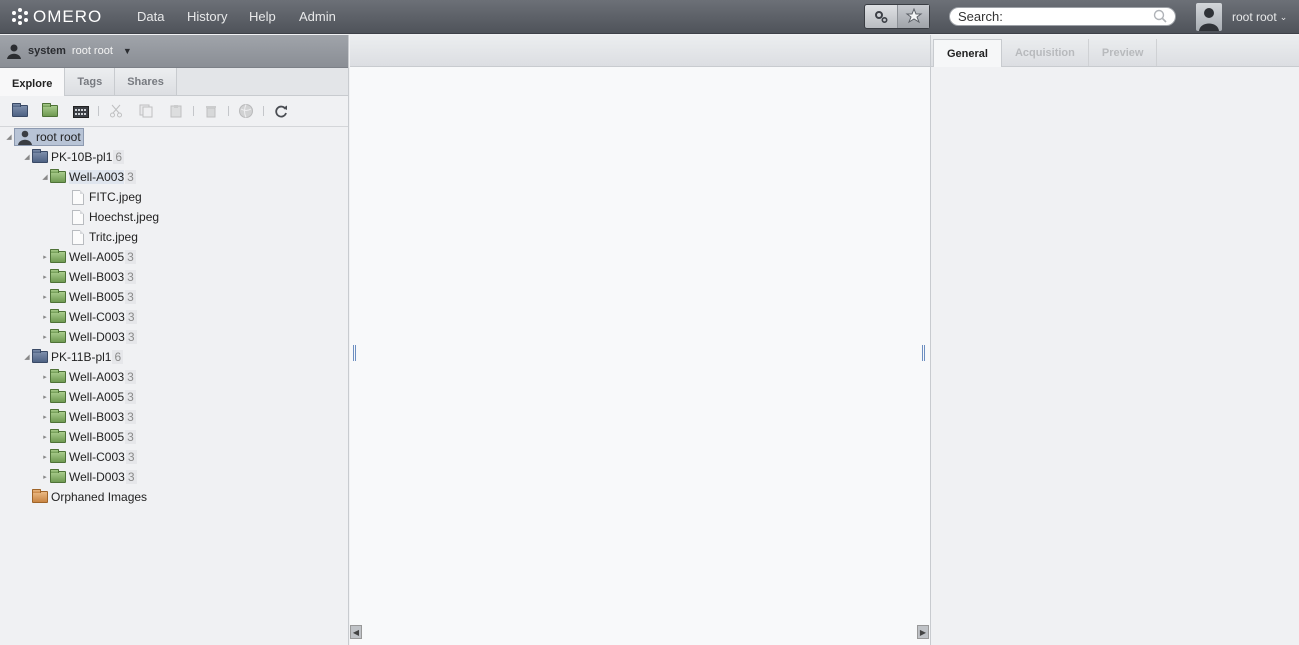  What do you see at coordinates (207, 16) in the screenshot?
I see `nav-history: History` at bounding box center [207, 16].